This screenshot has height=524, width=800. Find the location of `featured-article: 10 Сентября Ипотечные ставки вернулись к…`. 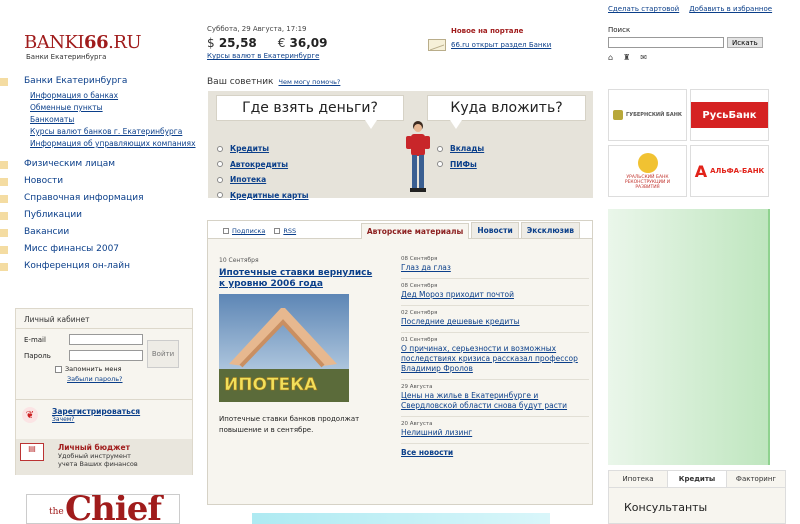

featured-article: 10 Сентября Ипотечные ставки вернулись к… is located at coordinates (299, 346).